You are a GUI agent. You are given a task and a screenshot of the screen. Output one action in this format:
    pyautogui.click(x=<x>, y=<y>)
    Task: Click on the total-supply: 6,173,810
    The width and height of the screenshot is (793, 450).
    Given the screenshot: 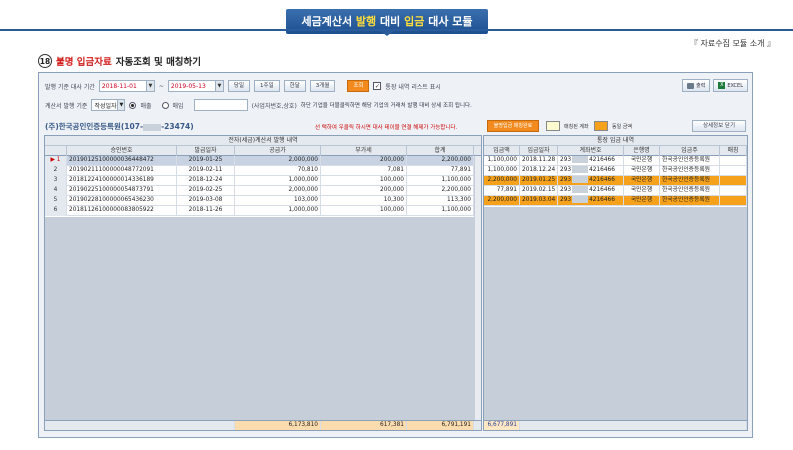 What is the action you would take?
    pyautogui.click(x=278, y=425)
    